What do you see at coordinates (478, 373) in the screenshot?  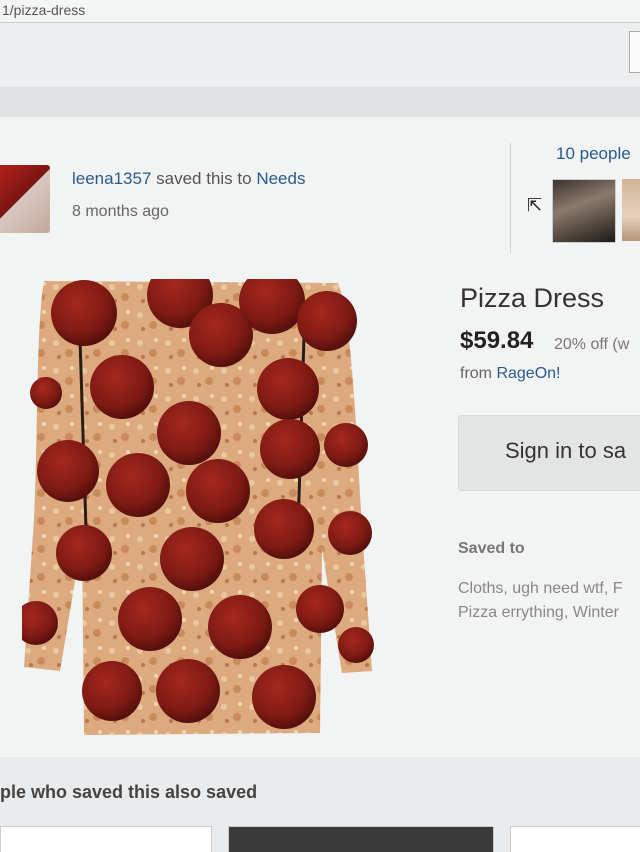 I see `from-label: from` at bounding box center [478, 373].